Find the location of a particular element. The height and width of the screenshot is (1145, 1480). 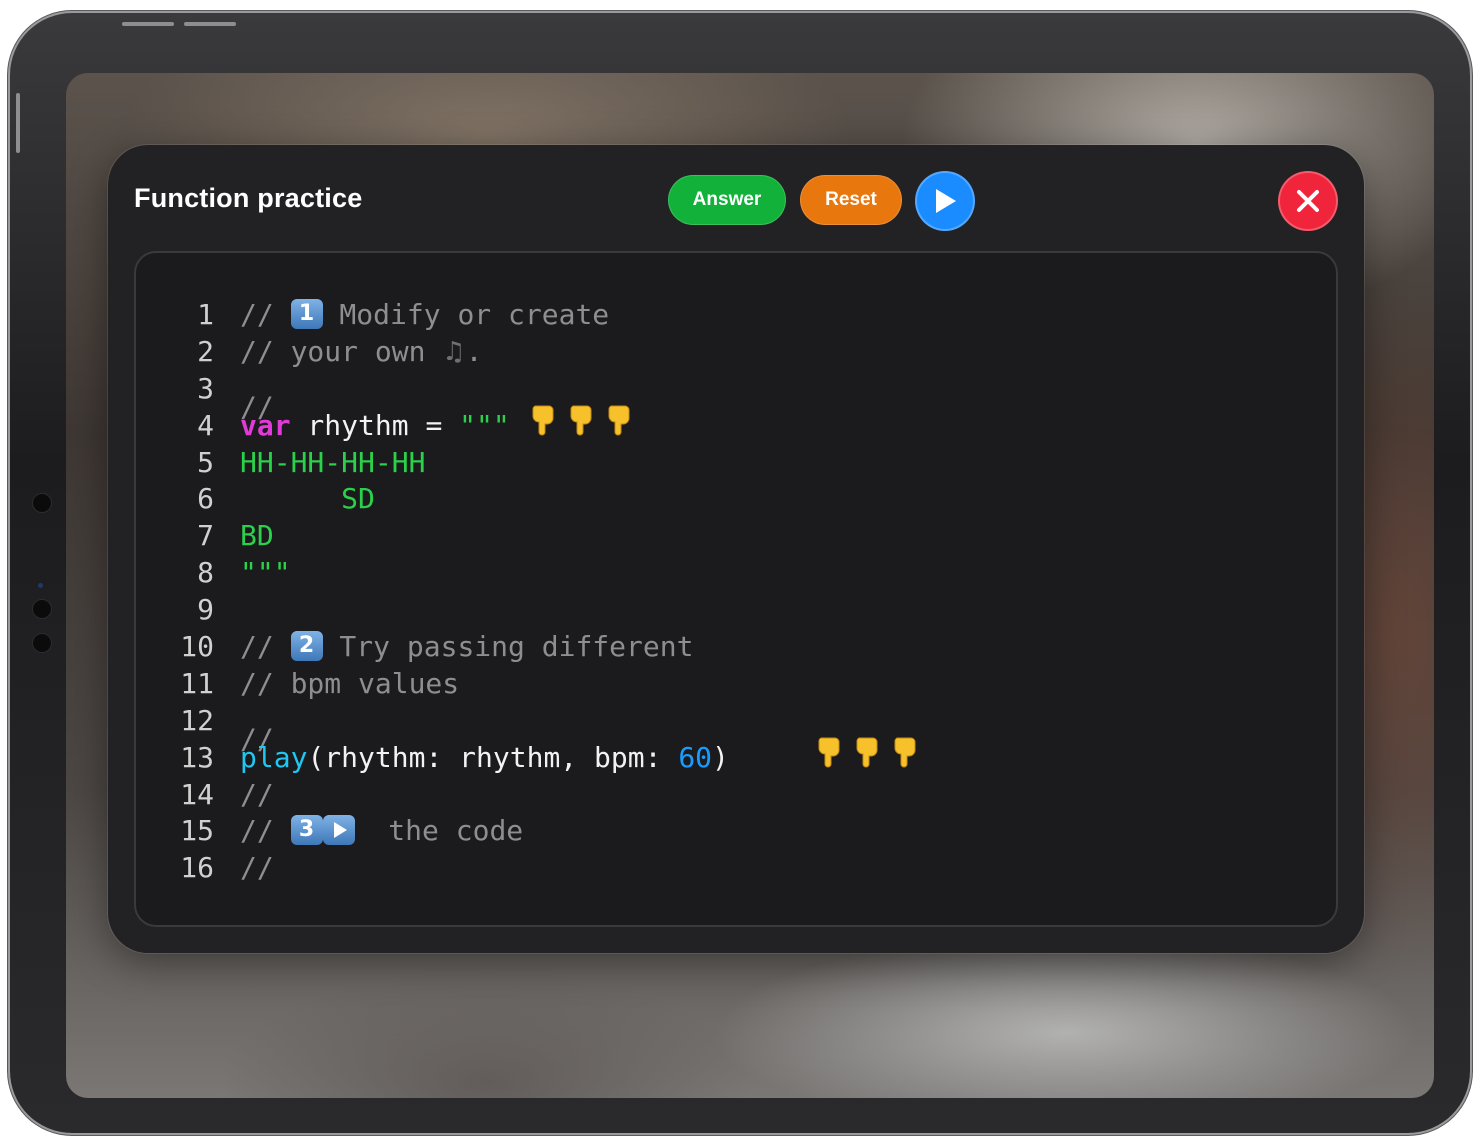

string-literal: BD is located at coordinates (257, 536).